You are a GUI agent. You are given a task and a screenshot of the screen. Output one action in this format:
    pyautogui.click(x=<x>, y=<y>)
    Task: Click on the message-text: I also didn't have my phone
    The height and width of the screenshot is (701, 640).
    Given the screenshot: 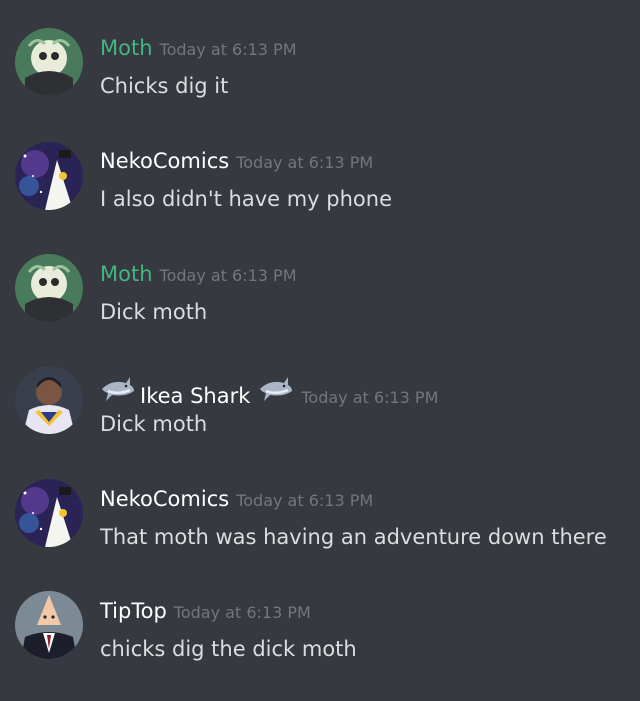 What is the action you would take?
    pyautogui.click(x=246, y=199)
    